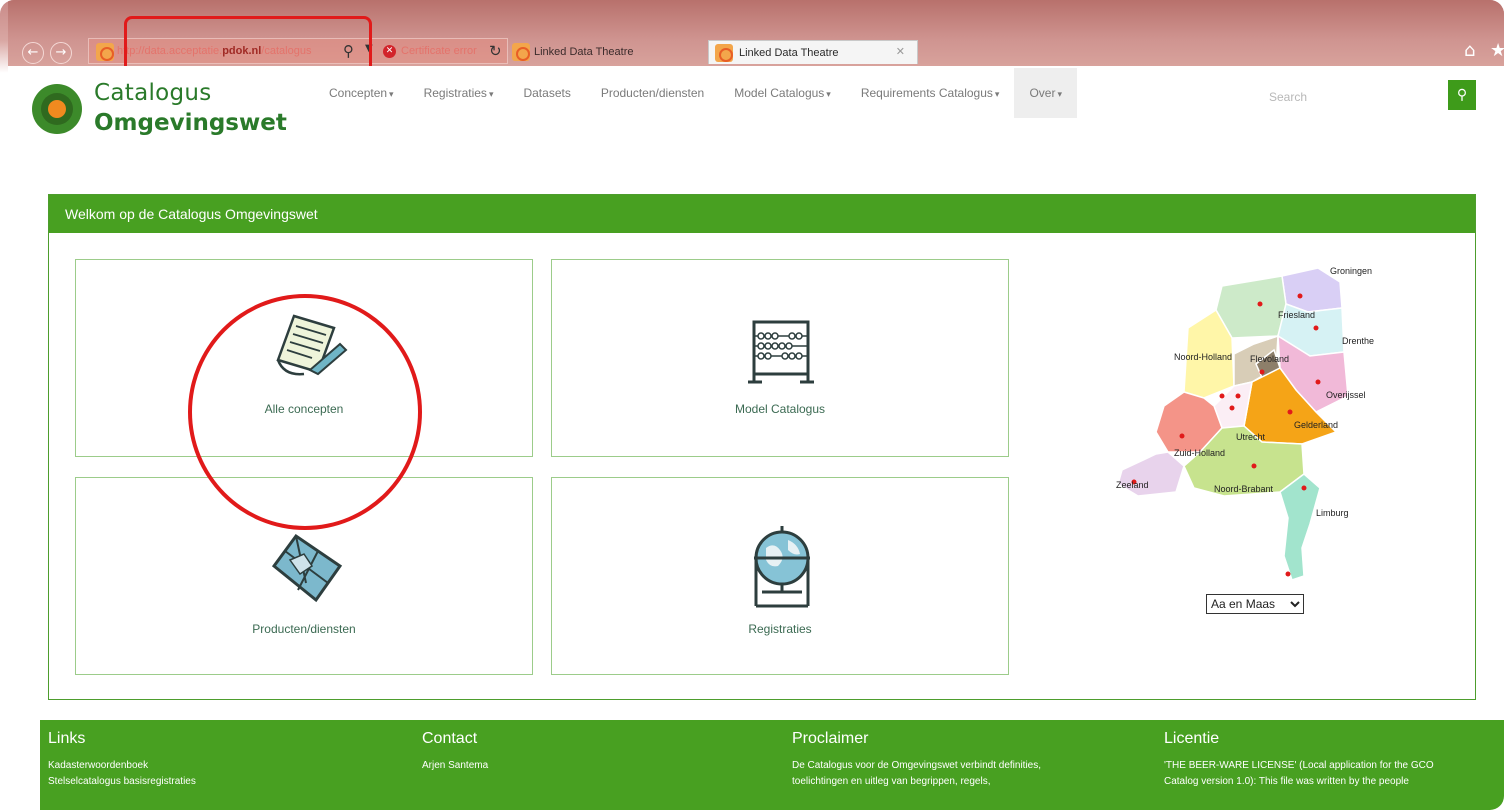 This screenshot has height=810, width=1504. Describe the element at coordinates (1269, 359) in the screenshot. I see `map-label-flevoland: Flevoland` at that location.